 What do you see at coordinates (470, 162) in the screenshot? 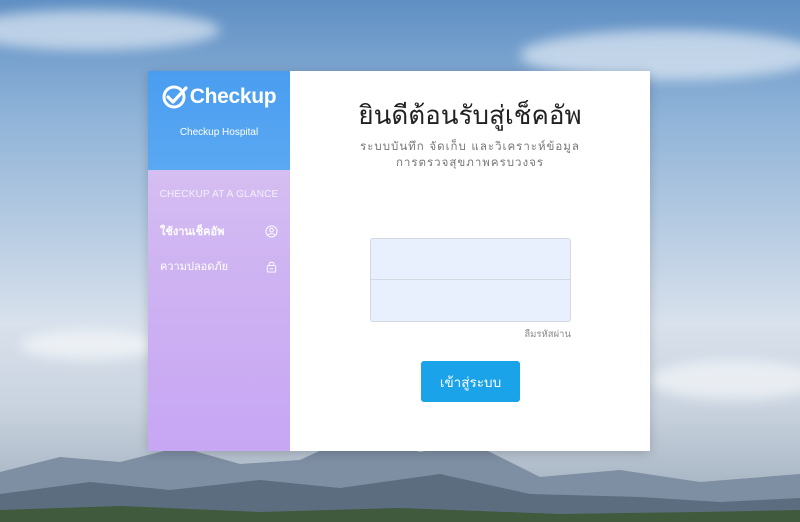
I see `subtitle-line-2: การตรวจสุขภาพครบวงจร` at bounding box center [470, 162].